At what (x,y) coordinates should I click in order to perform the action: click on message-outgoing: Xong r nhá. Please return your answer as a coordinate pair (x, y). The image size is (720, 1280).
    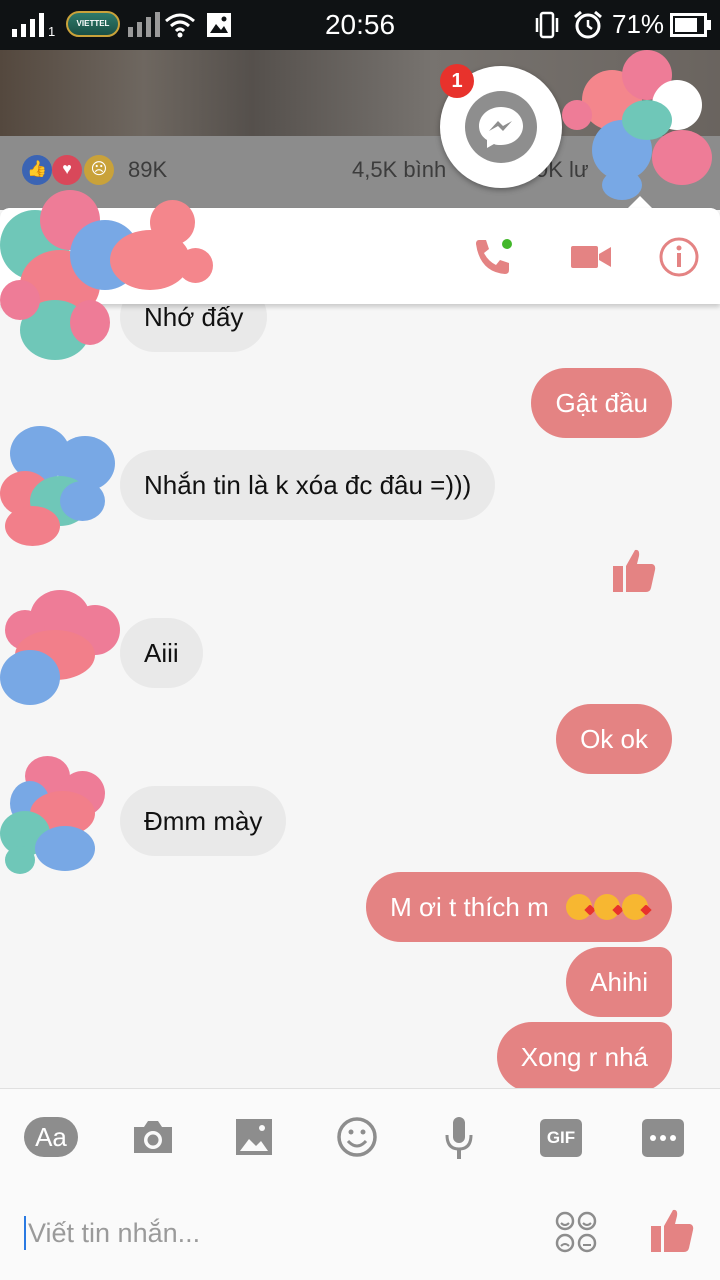
    Looking at the image, I should click on (584, 1055).